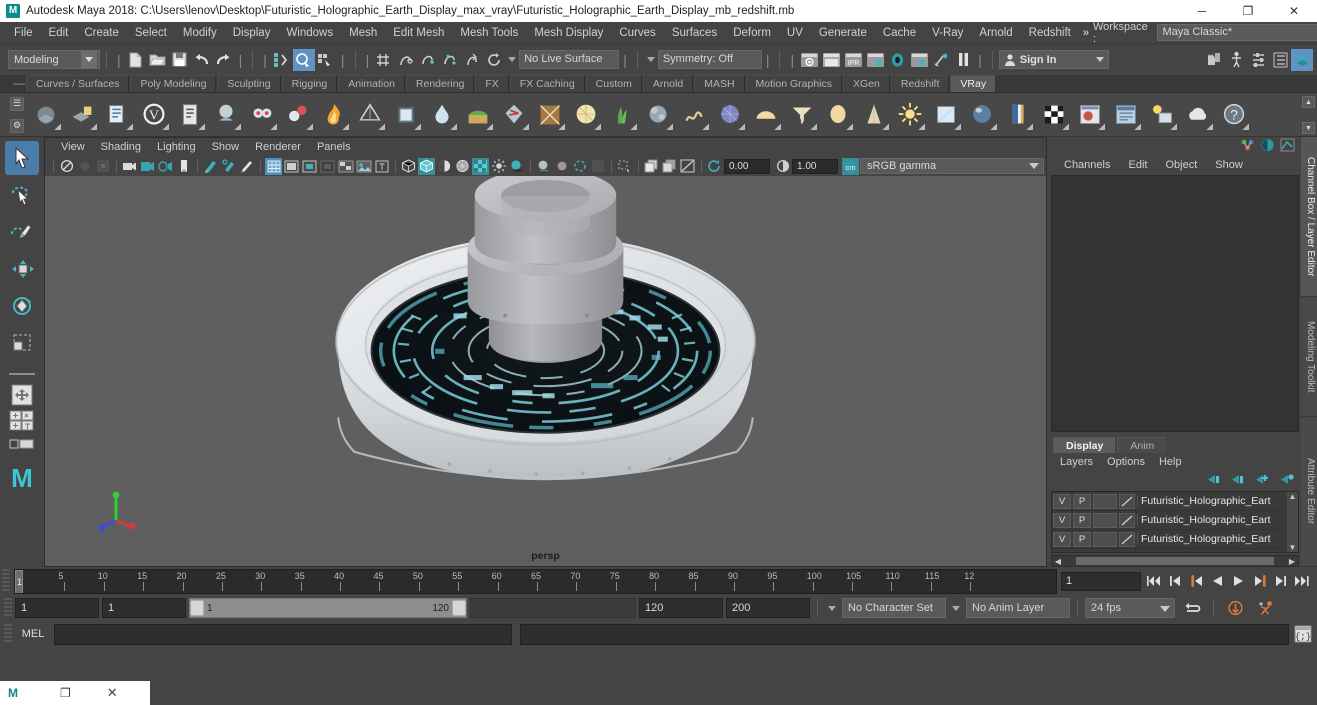 This screenshot has width=1317, height=705. Describe the element at coordinates (73, 147) in the screenshot. I see `viewport-menu-view: View` at that location.